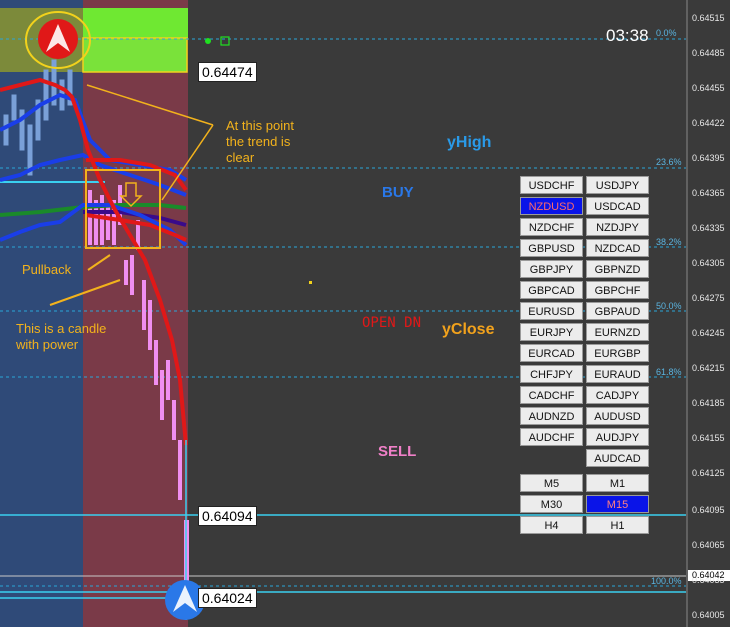 This screenshot has height=627, width=730. What do you see at coordinates (617, 458) in the screenshot?
I see `symbol-button-audcad: AUDCAD` at bounding box center [617, 458].